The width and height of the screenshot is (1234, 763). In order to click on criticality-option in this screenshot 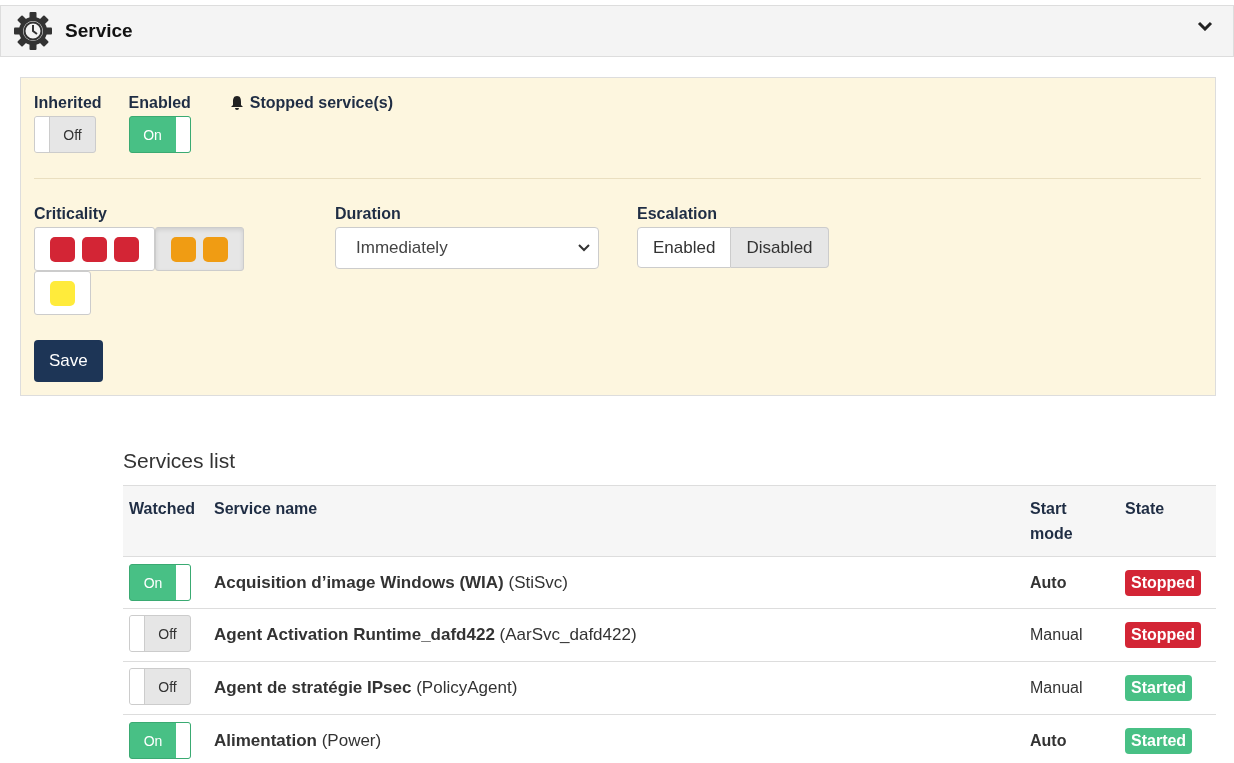, I will do `click(94, 249)`.